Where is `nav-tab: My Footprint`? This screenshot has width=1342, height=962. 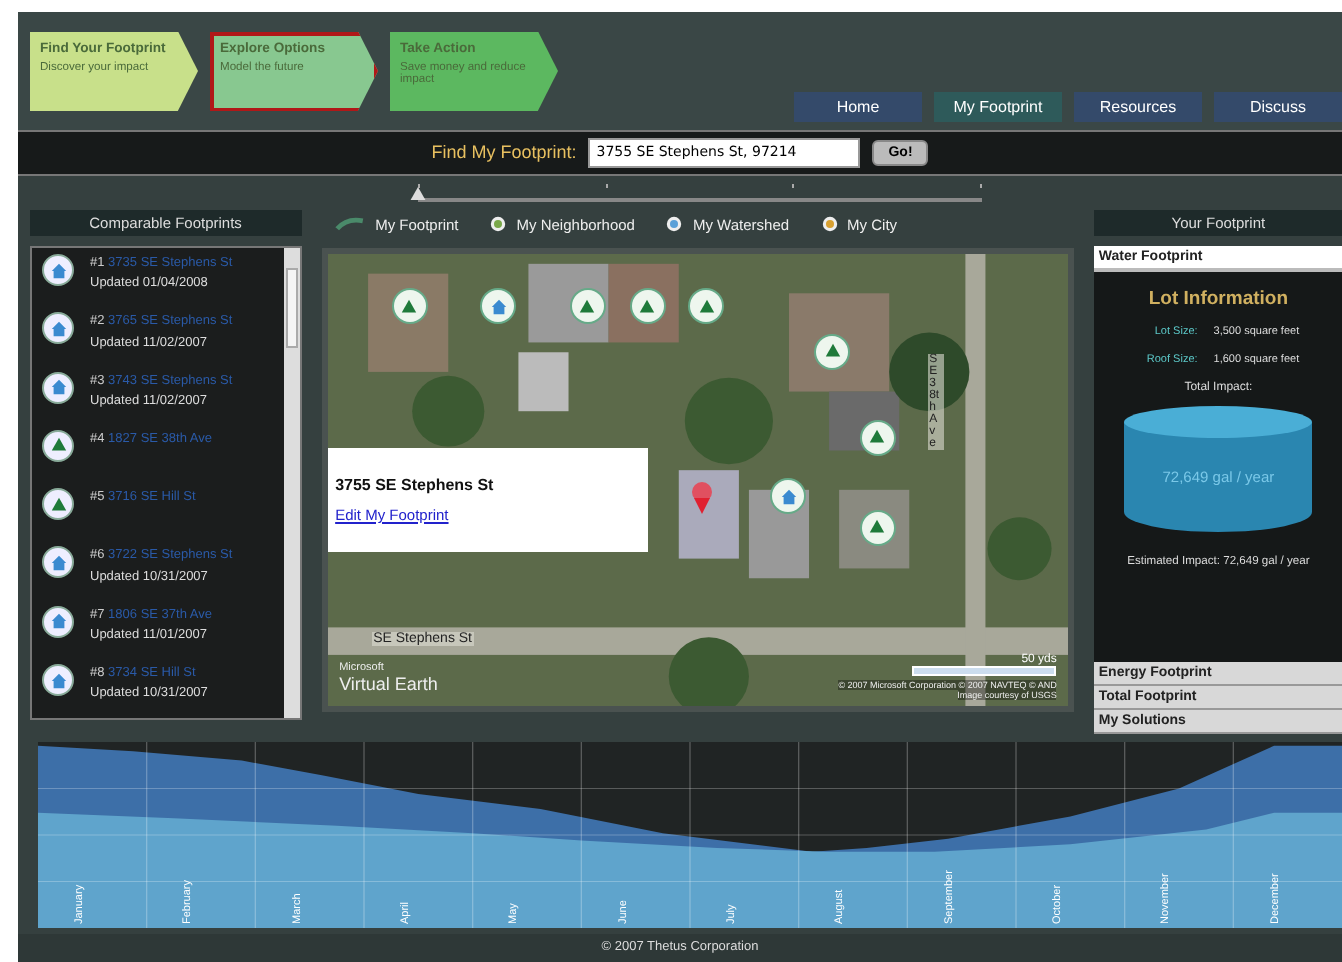 nav-tab: My Footprint is located at coordinates (998, 107).